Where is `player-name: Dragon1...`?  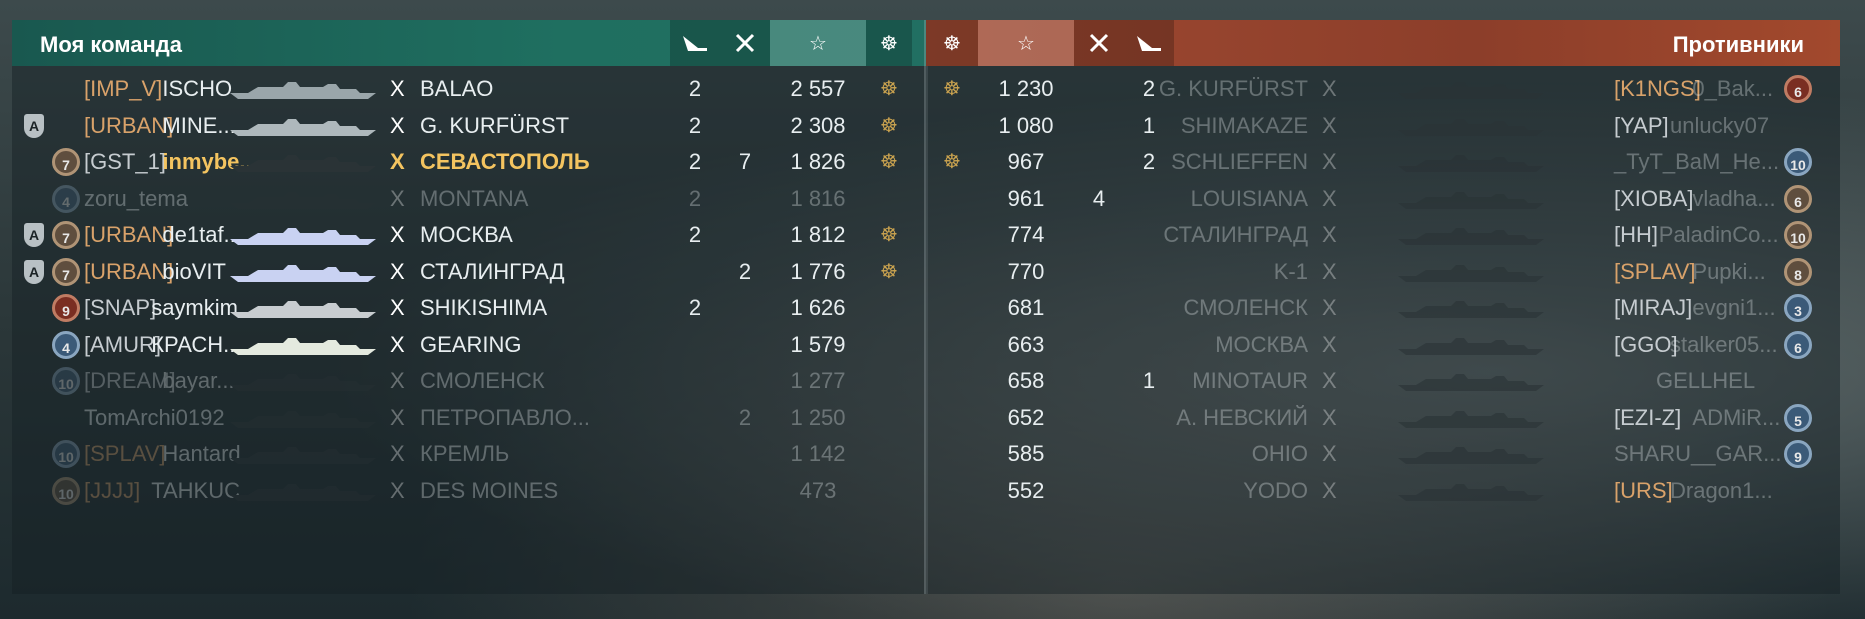
player-name: Dragon1... is located at coordinates (1721, 491).